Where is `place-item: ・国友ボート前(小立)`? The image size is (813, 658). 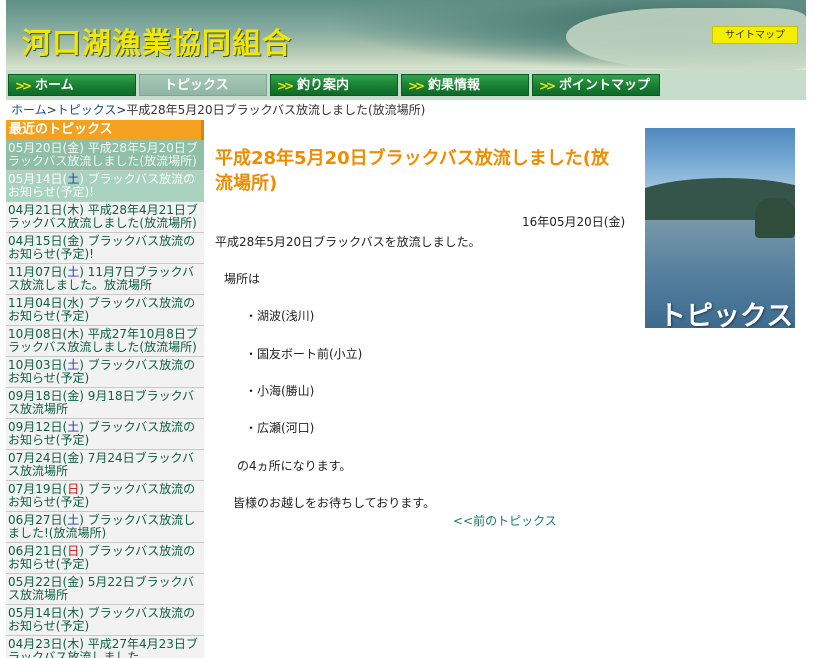
place-item: ・国友ボート前(小立) is located at coordinates (304, 354).